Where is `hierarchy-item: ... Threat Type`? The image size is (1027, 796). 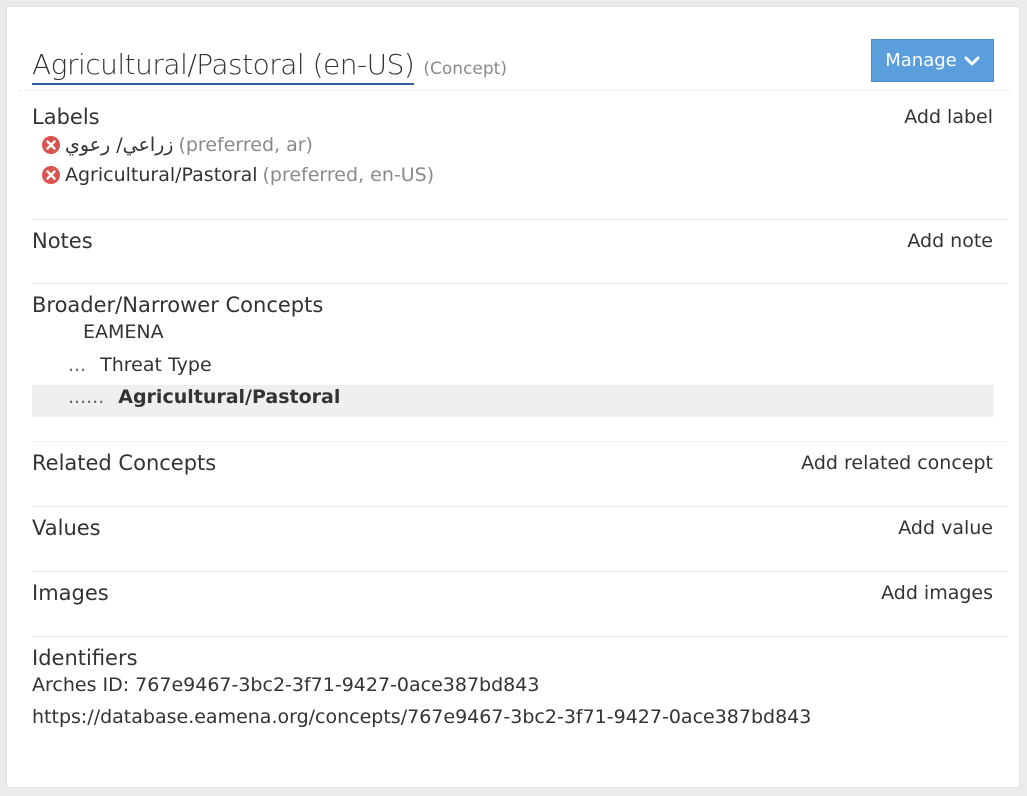 hierarchy-item: ... Threat Type is located at coordinates (140, 365).